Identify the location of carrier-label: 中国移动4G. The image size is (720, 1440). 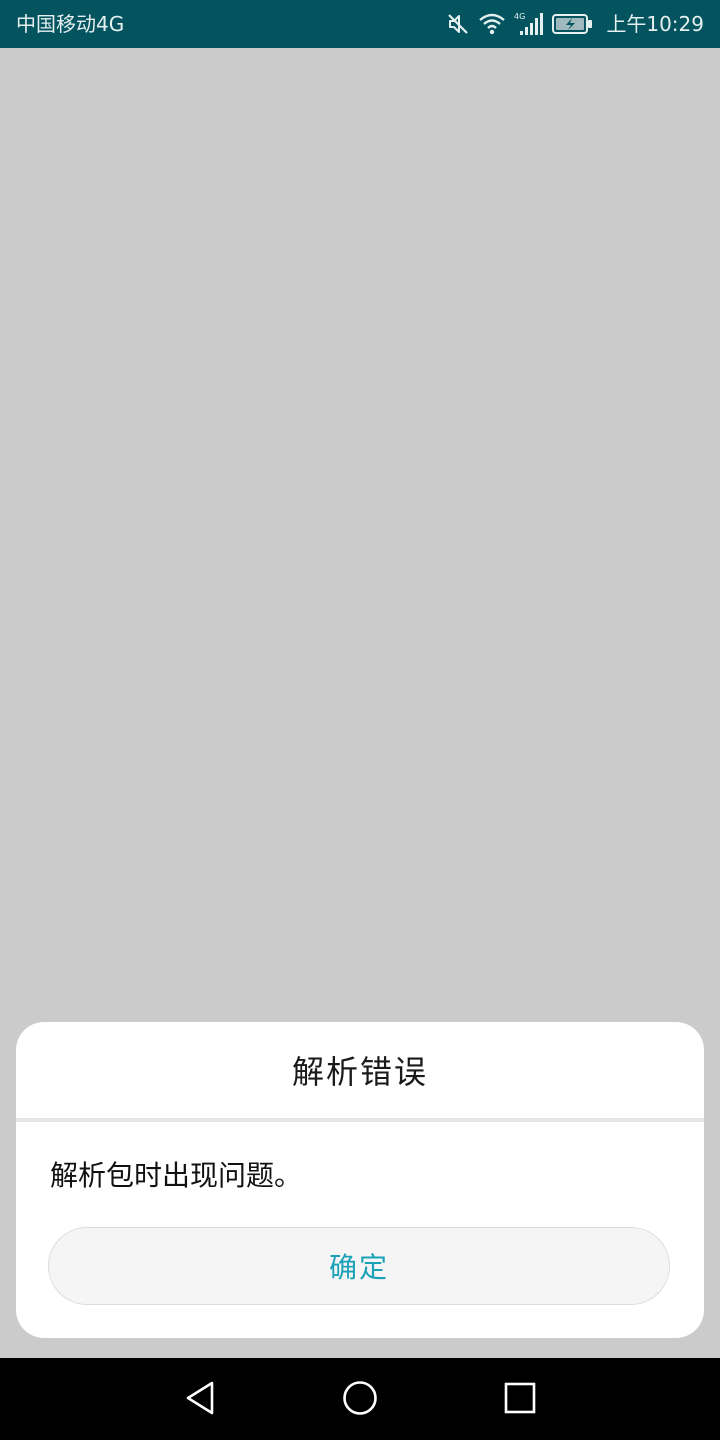
(70, 24).